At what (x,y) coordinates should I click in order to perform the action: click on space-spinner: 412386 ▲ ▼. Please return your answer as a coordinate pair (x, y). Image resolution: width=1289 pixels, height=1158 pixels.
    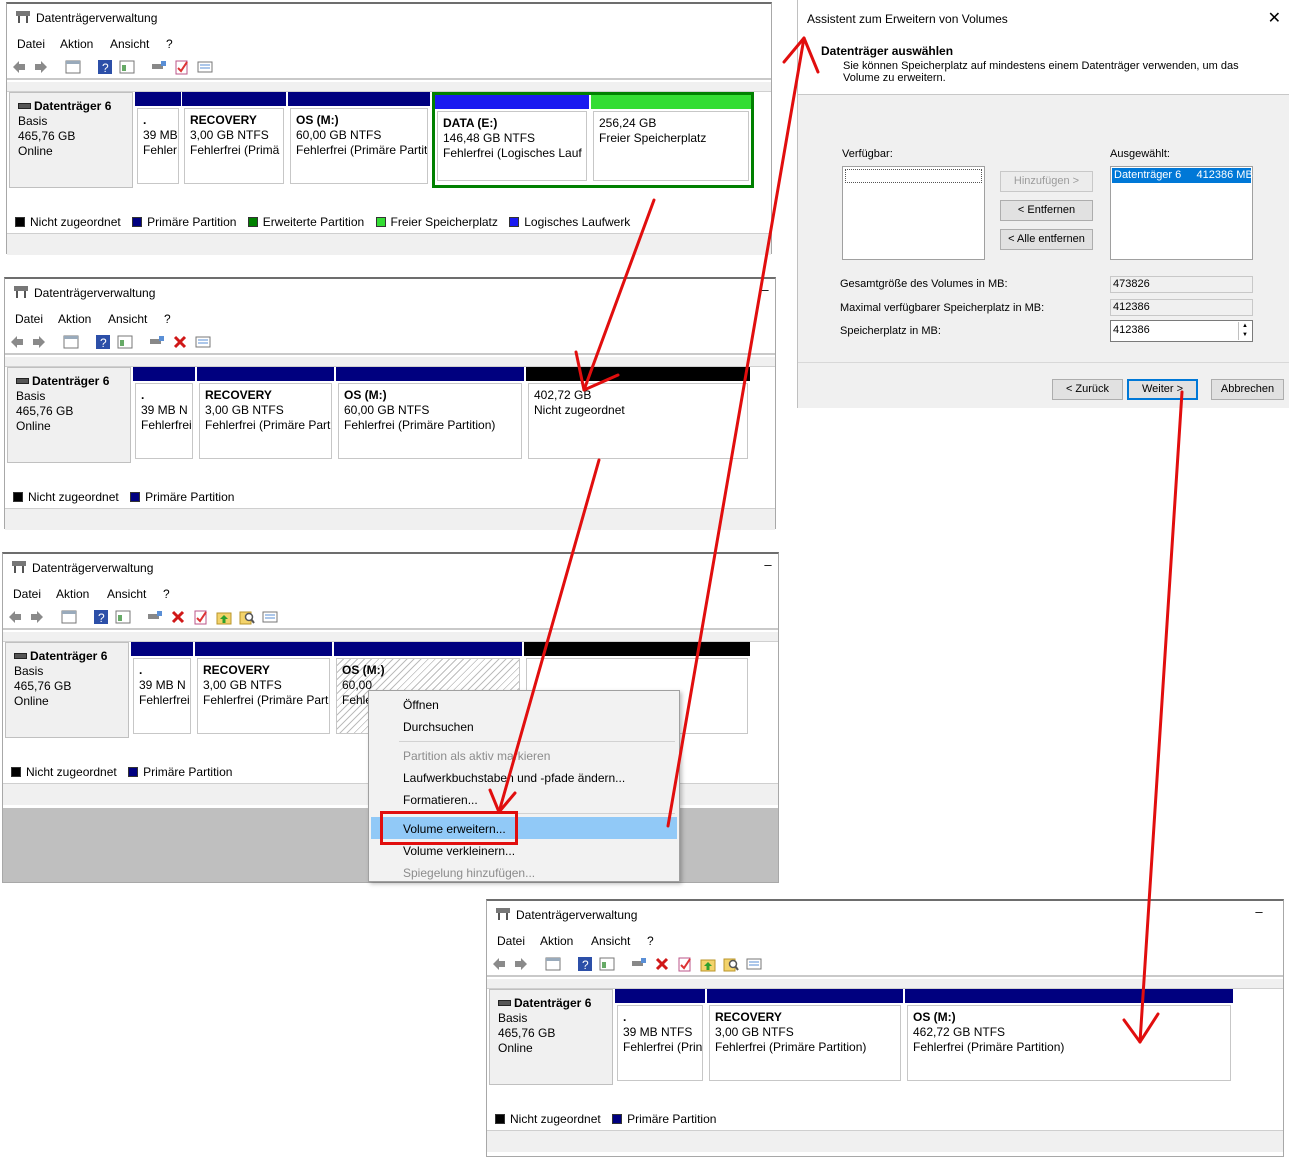
    Looking at the image, I should click on (1181, 331).